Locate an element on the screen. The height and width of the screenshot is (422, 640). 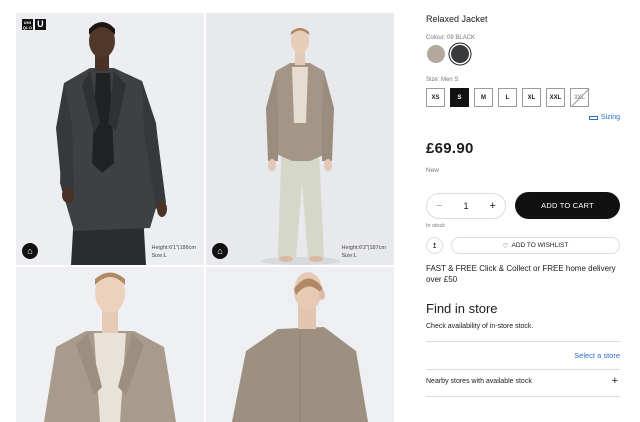
quantity-stepper: − 1 + is located at coordinates (466, 206).